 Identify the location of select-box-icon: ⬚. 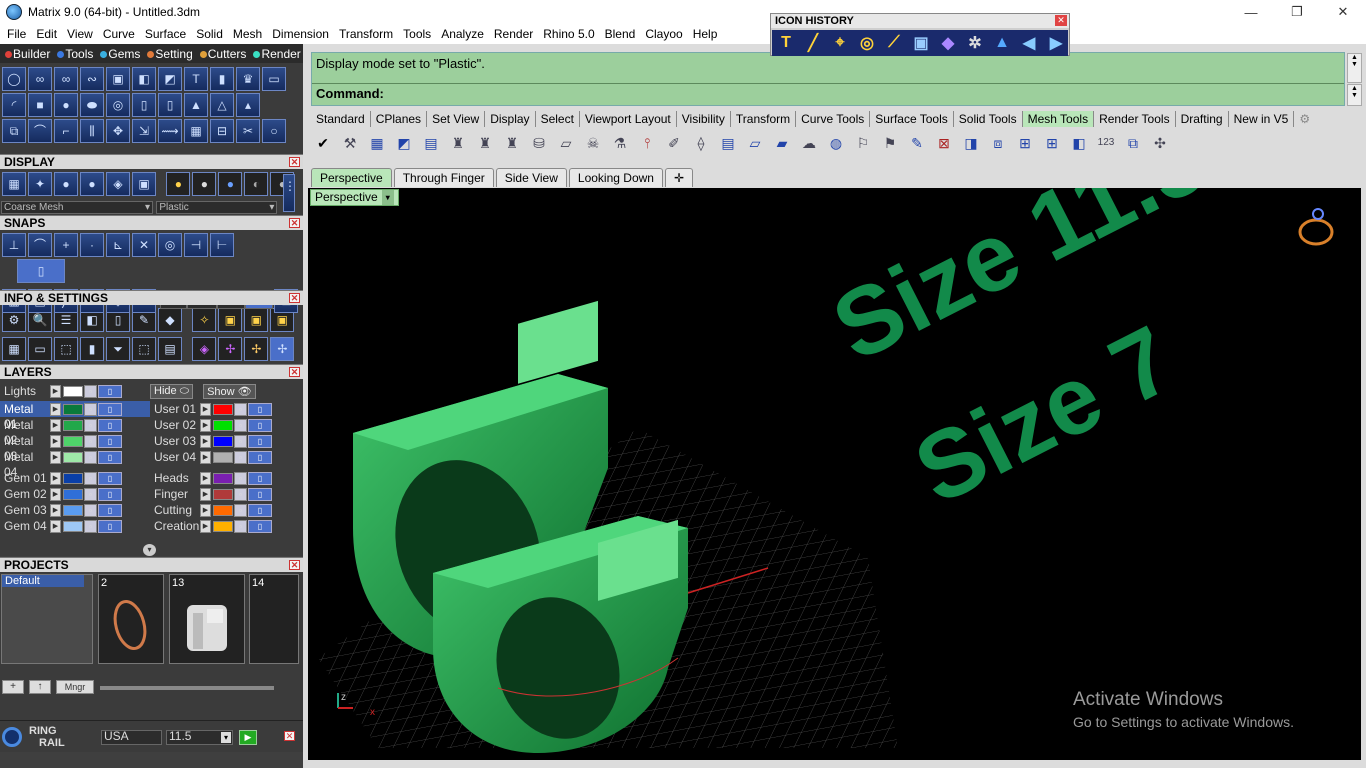
(144, 349).